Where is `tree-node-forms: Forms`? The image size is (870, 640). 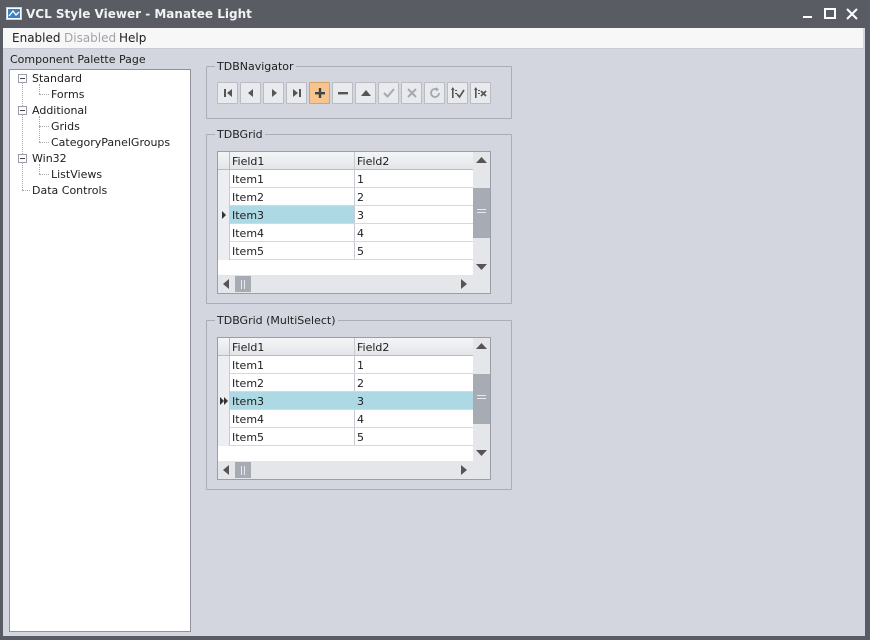 tree-node-forms: Forms is located at coordinates (67, 94).